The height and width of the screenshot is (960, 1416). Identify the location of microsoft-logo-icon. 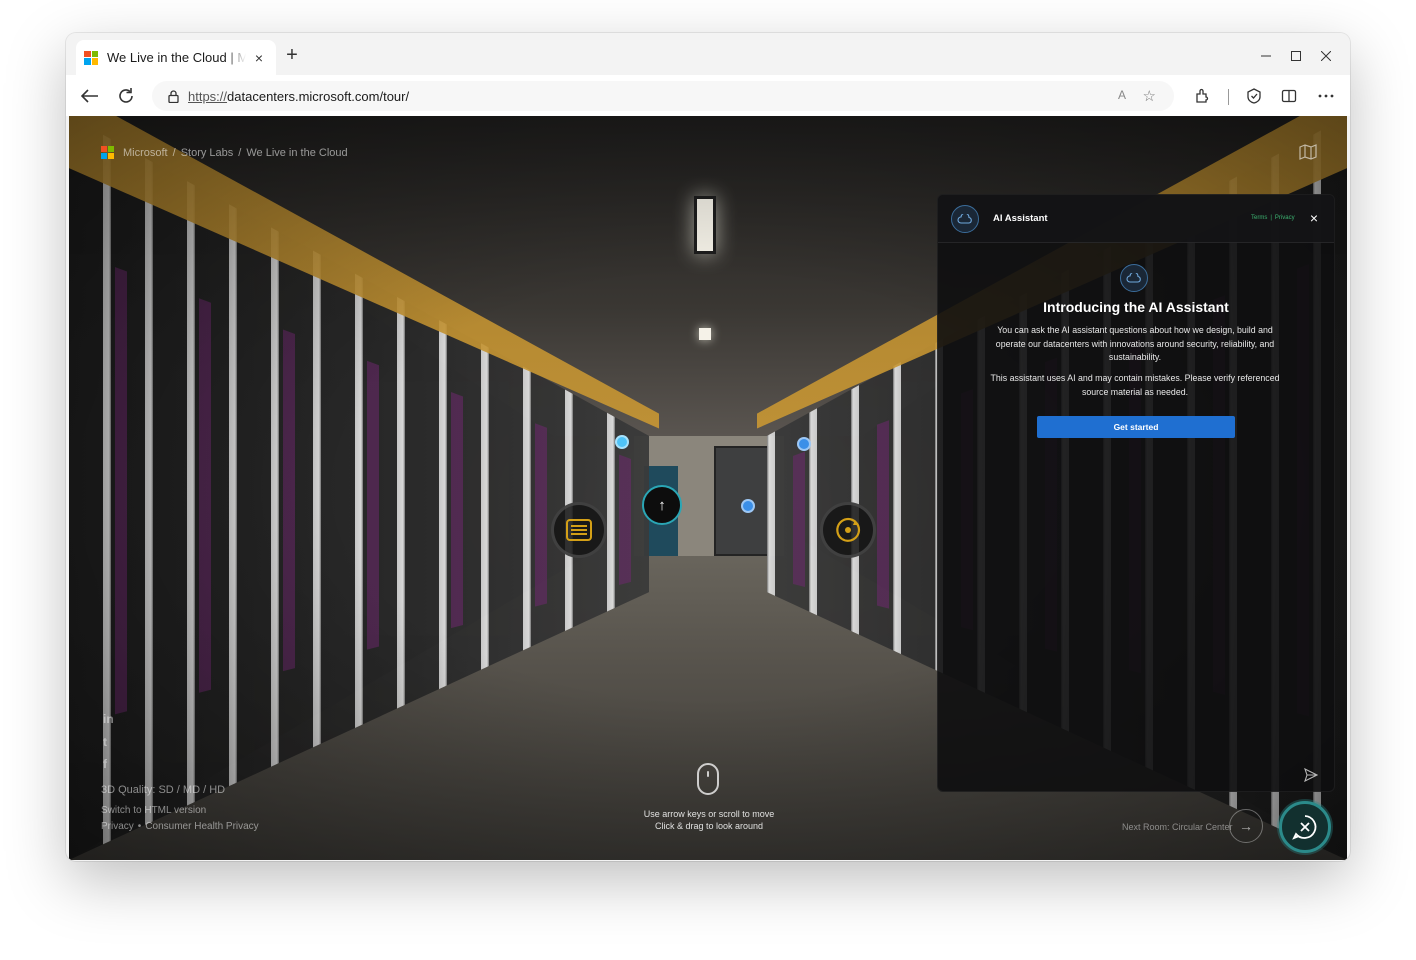
(107, 152).